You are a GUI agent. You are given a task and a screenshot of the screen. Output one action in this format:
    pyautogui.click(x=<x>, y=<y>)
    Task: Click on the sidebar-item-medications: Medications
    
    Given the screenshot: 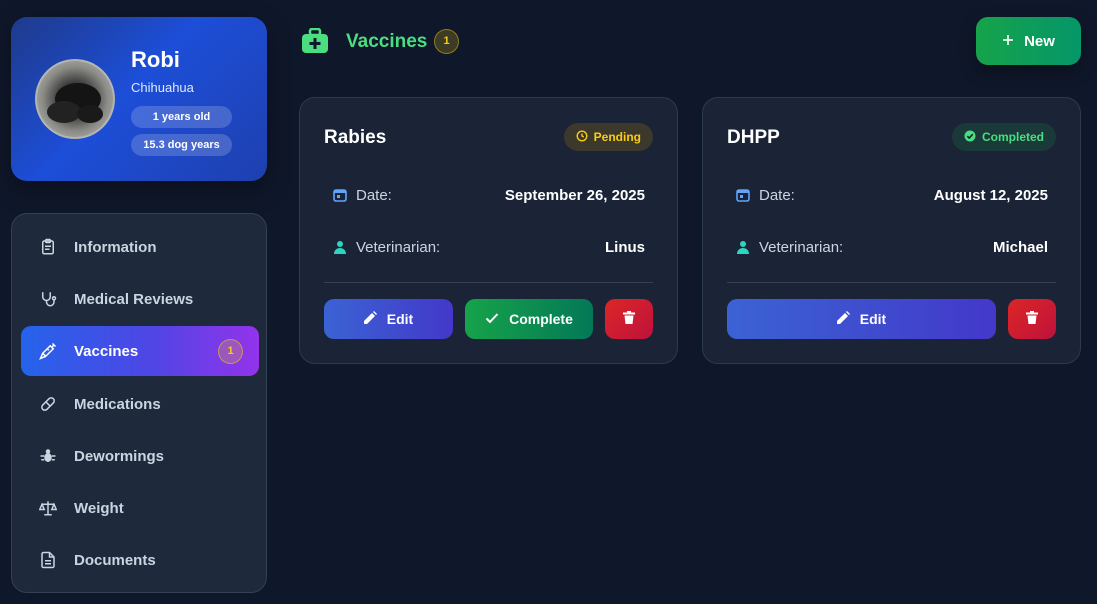 What is the action you would take?
    pyautogui.click(x=140, y=404)
    